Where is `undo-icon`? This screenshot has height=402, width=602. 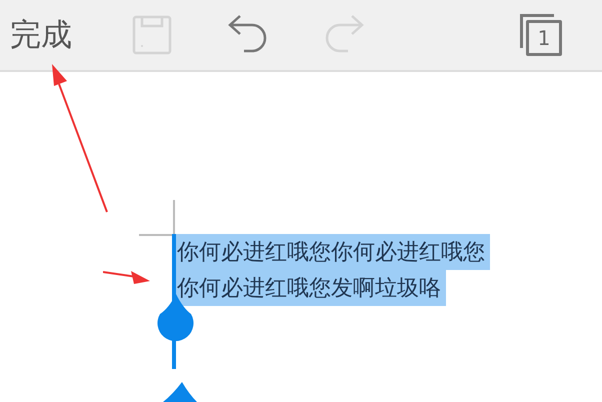
undo-icon is located at coordinates (248, 35).